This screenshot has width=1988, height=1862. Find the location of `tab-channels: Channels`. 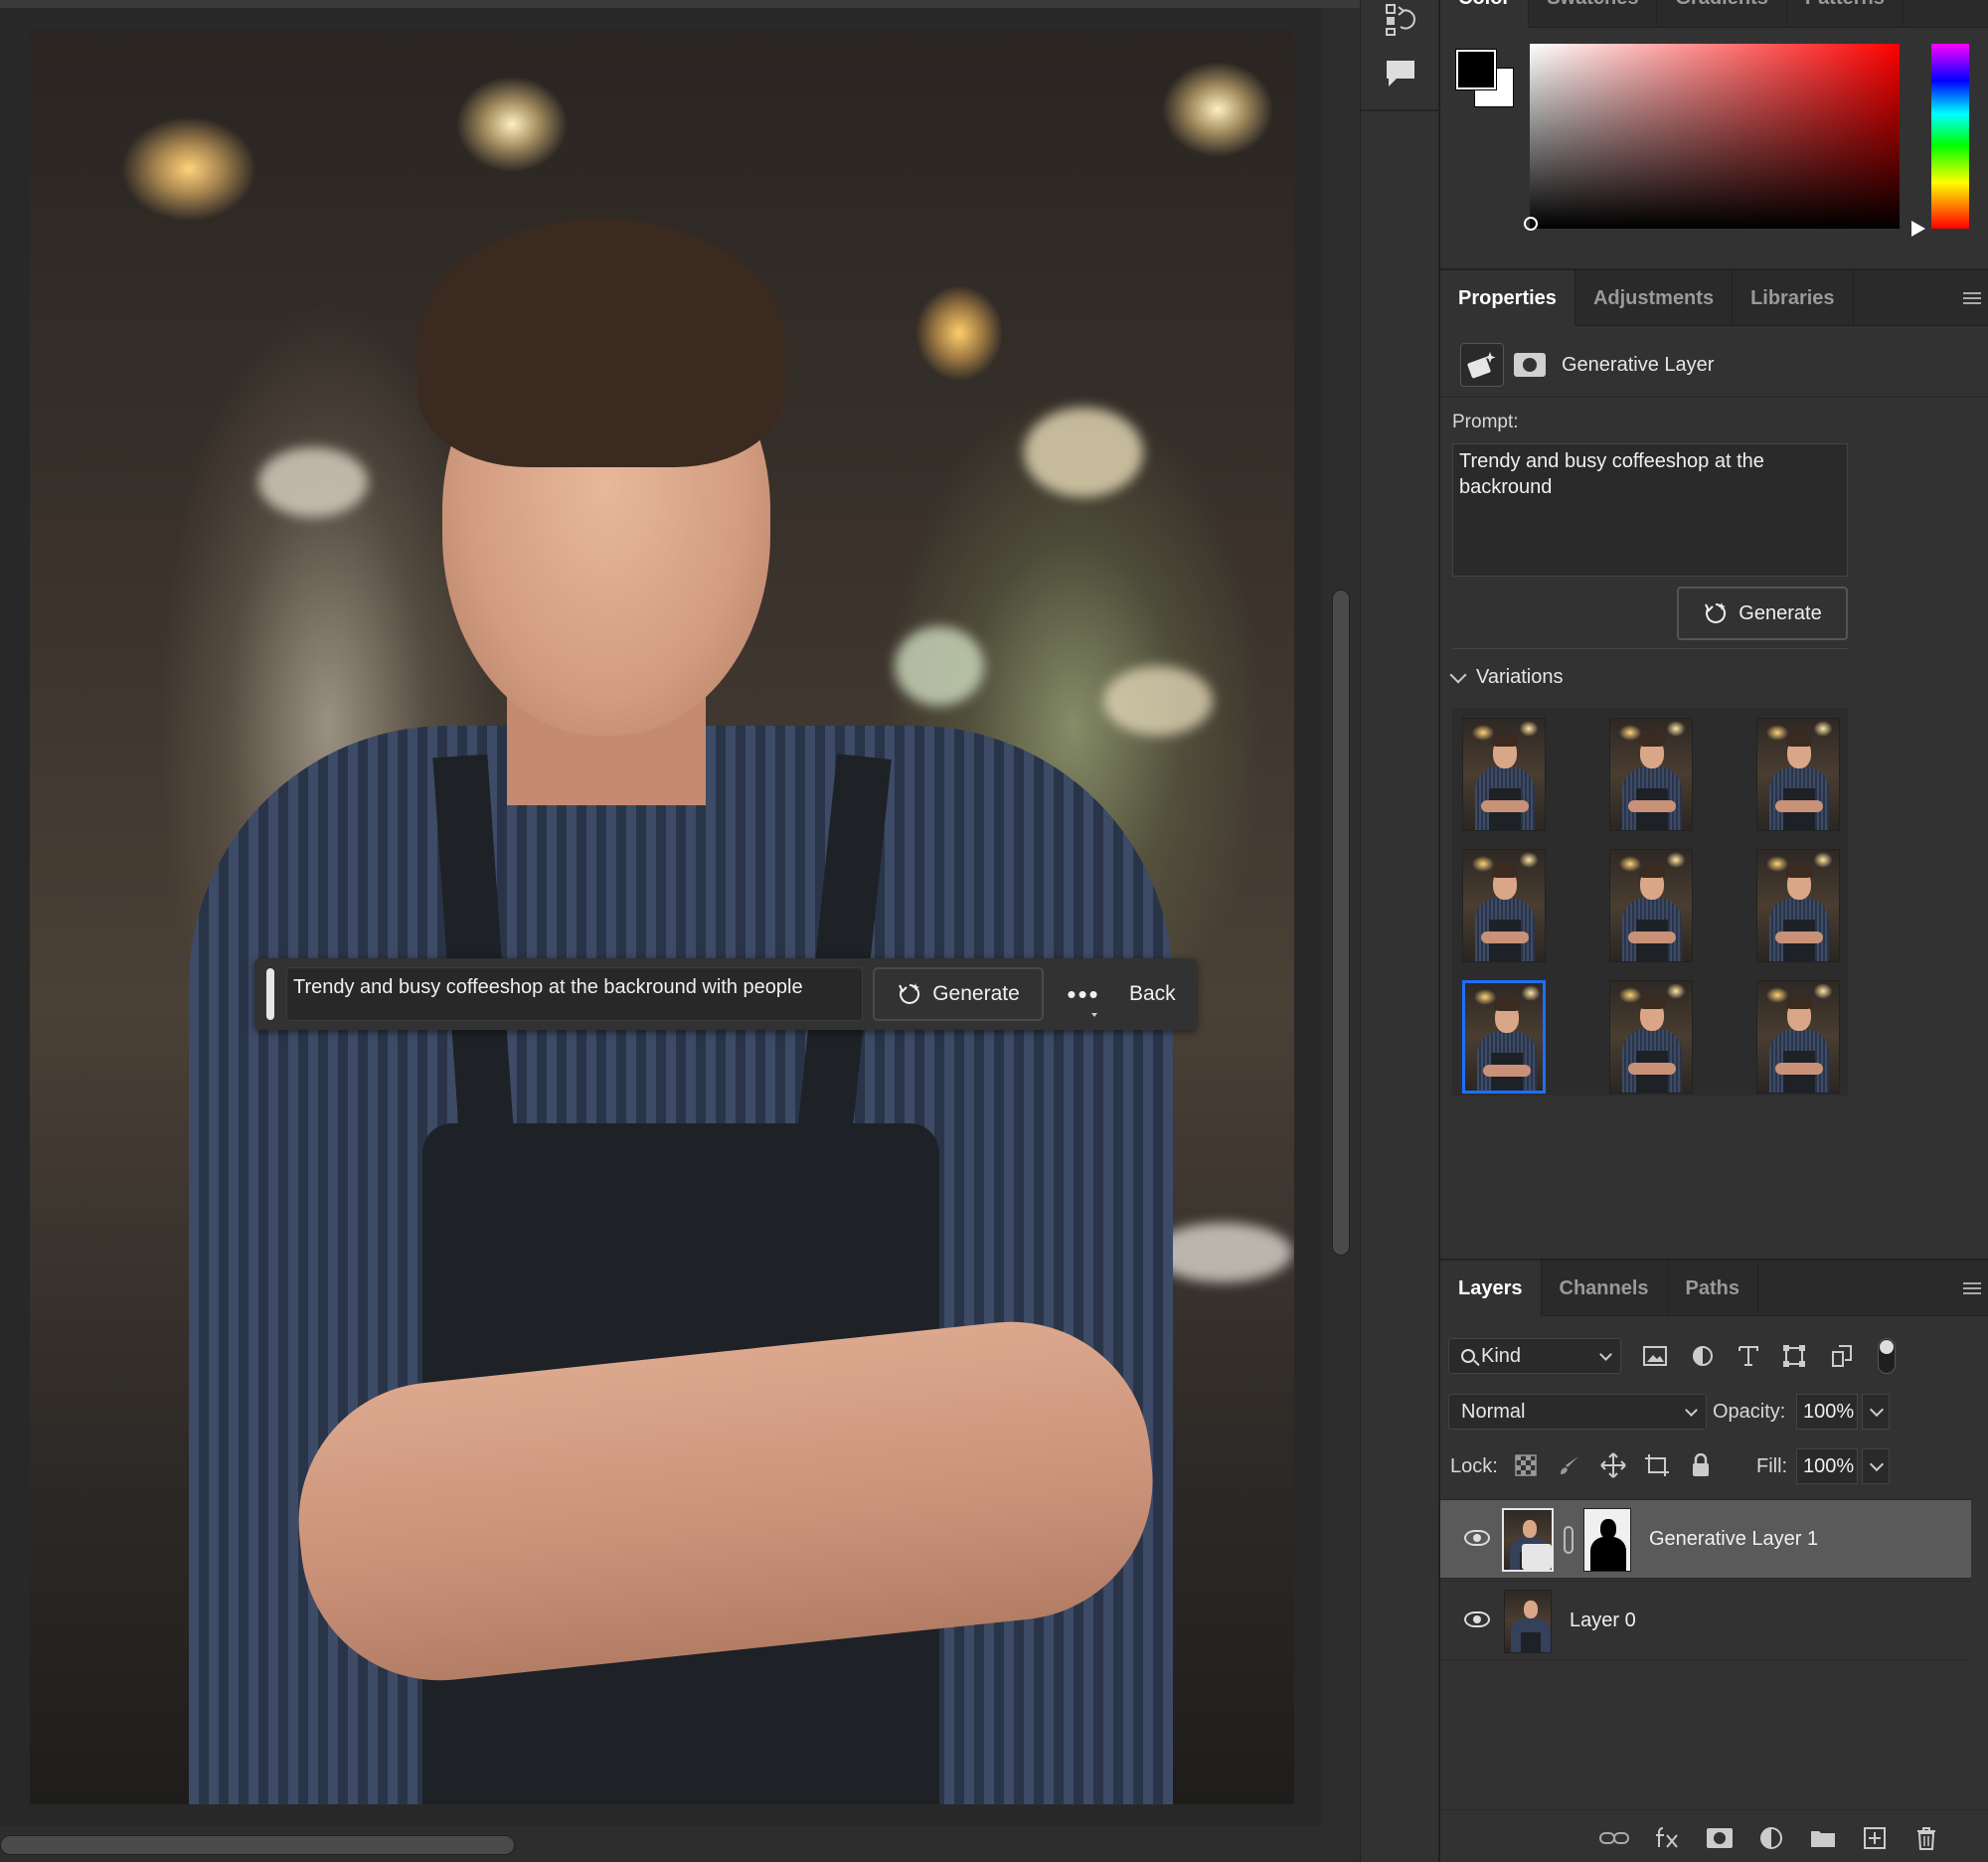

tab-channels: Channels is located at coordinates (1605, 1289).